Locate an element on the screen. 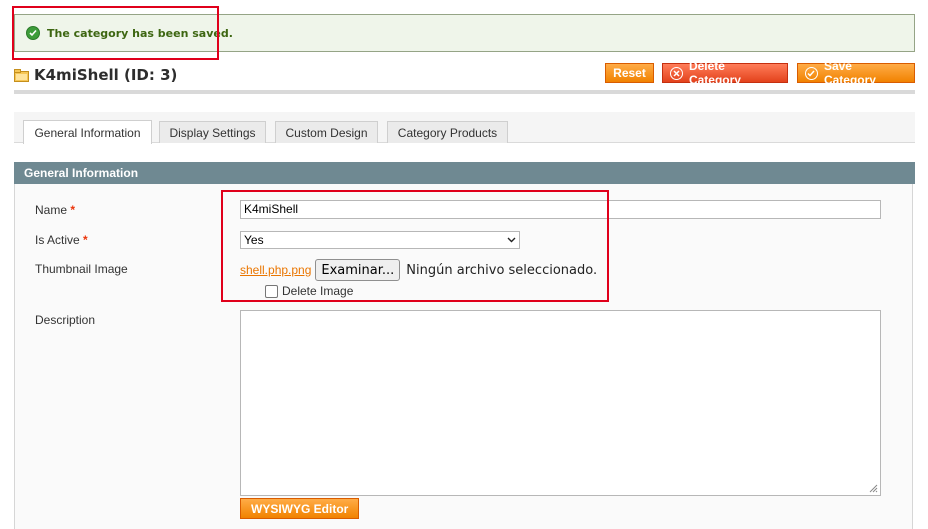  page-title: K4miShell (ID: 3) is located at coordinates (106, 75).